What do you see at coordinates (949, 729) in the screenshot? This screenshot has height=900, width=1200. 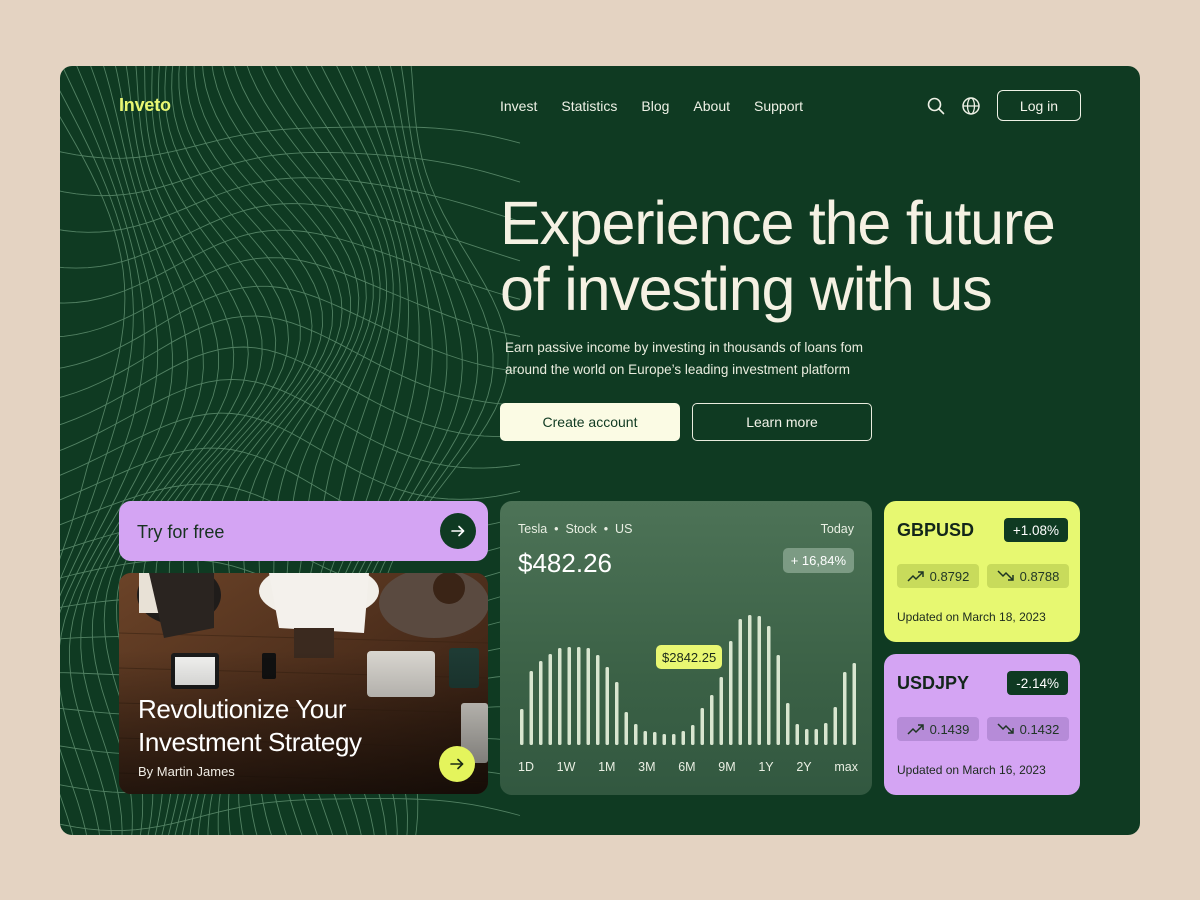 I see `fx-up-value-text: 0.1439` at bounding box center [949, 729].